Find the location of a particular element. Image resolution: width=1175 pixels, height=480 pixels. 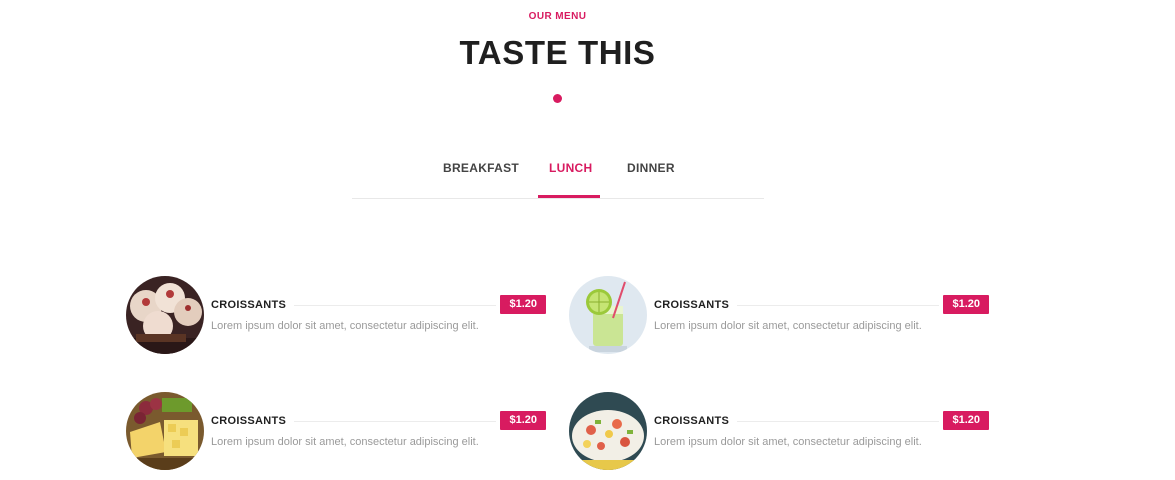

section-eyebrow: OUR MENU is located at coordinates (557, 16).